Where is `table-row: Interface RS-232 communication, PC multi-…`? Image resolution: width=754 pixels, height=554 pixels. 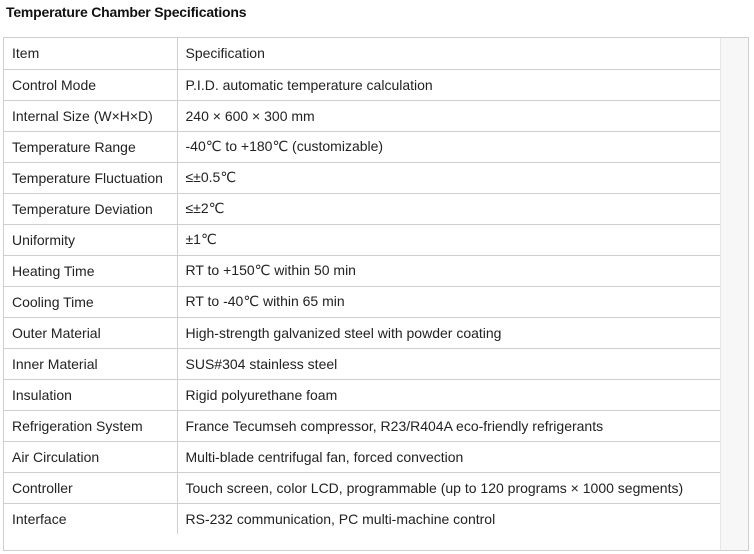
table-row: Interface RS-232 communication, PC multi-… is located at coordinates (362, 518).